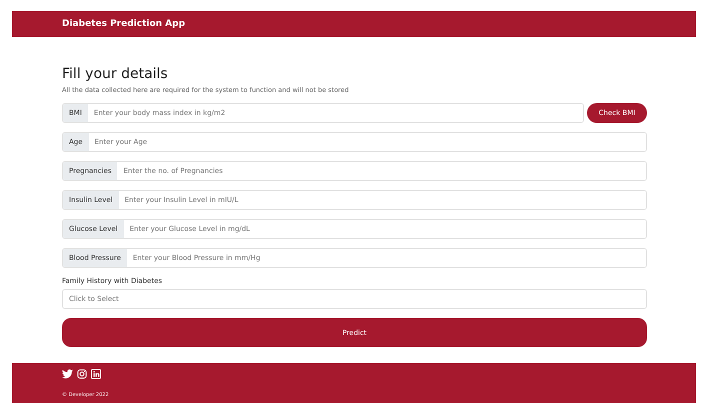 This screenshot has width=703, height=403. Describe the element at coordinates (67, 374) in the screenshot. I see `twitter-icon` at that location.